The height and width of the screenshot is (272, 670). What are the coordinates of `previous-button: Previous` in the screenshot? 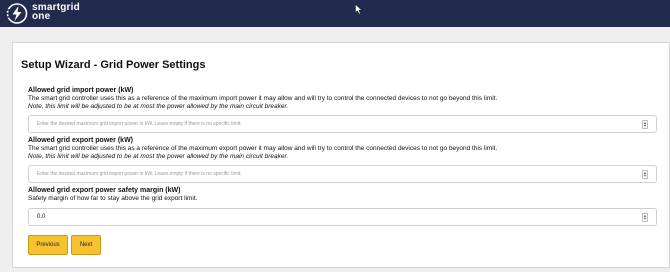 It's located at (48, 245).